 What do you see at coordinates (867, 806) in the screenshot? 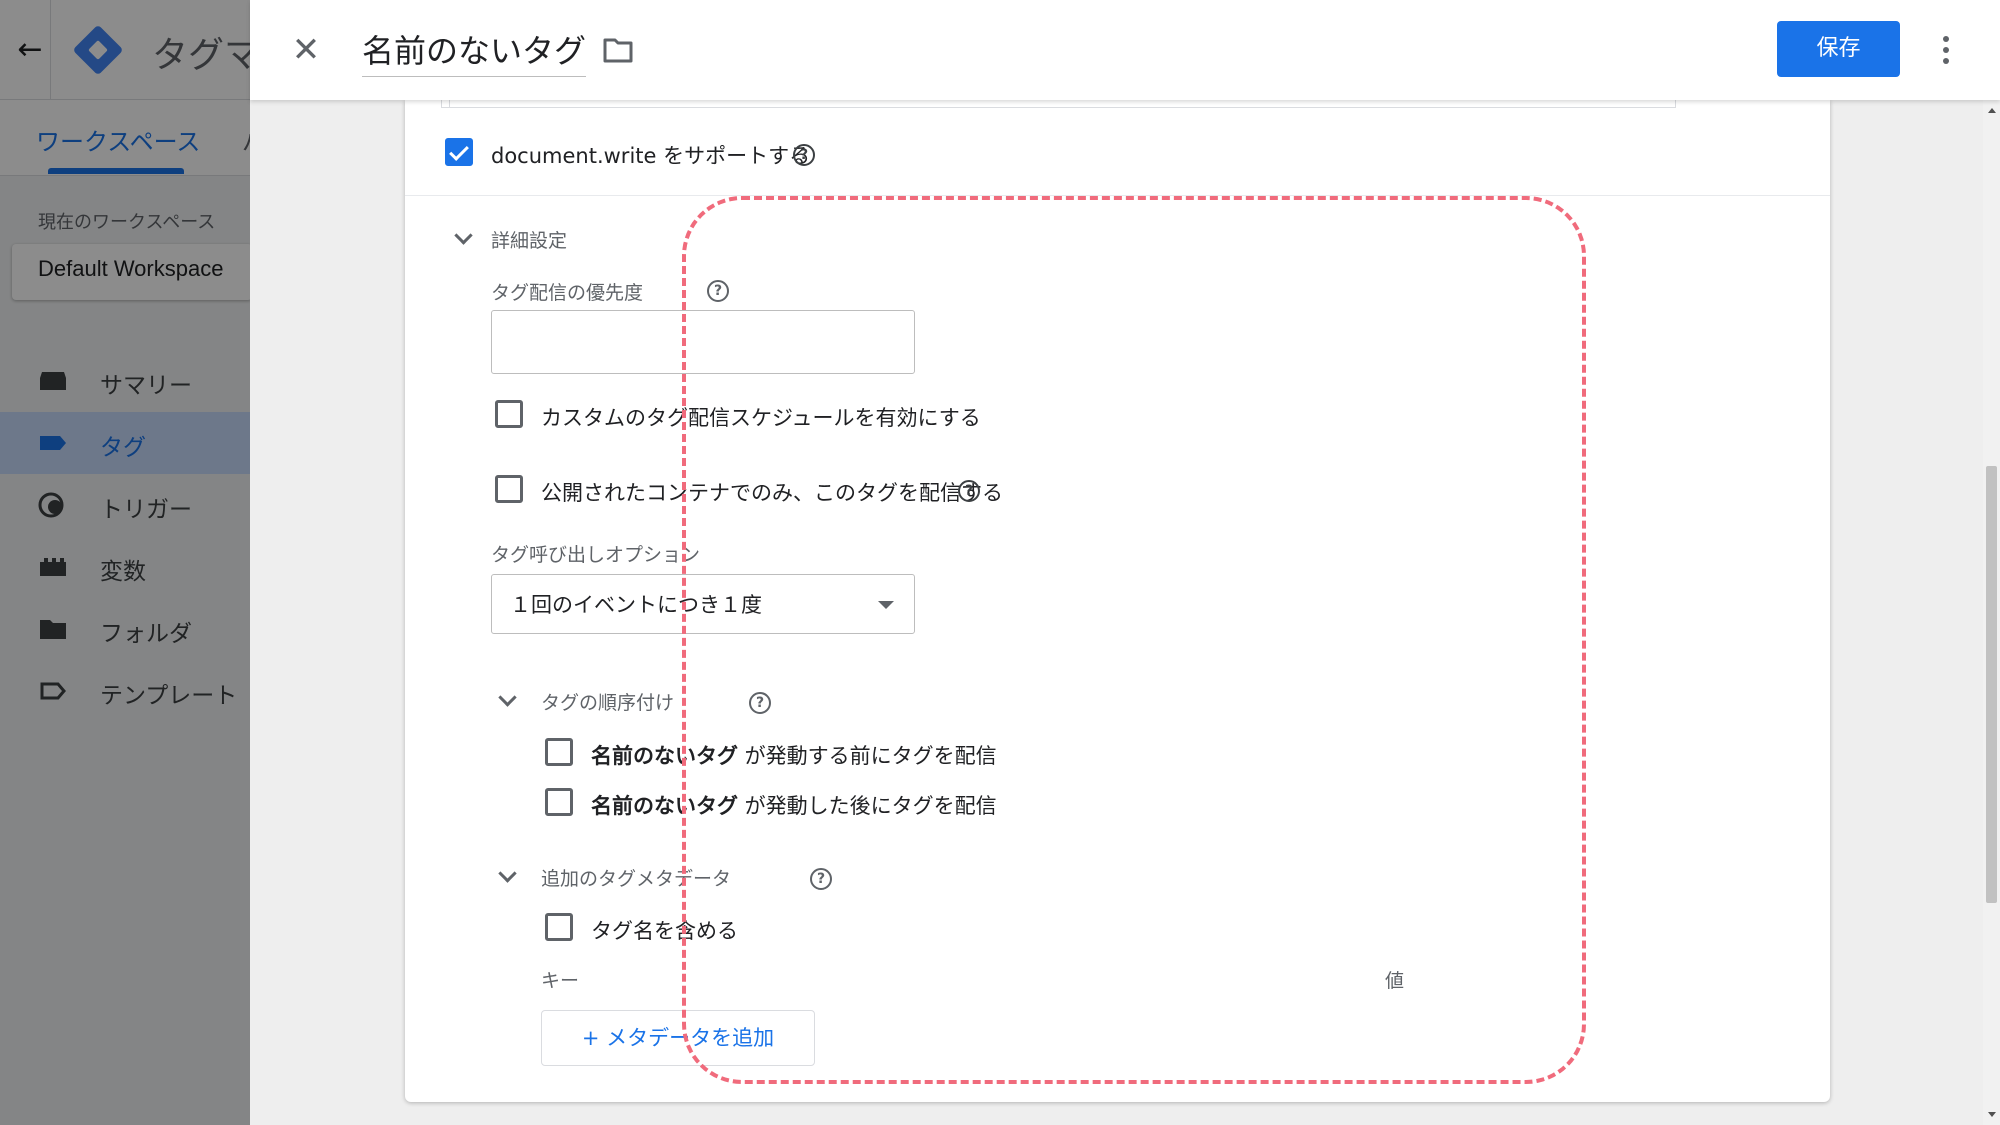
I see `cleanup-tag-suffix: が発動した後にタグを配信` at bounding box center [867, 806].